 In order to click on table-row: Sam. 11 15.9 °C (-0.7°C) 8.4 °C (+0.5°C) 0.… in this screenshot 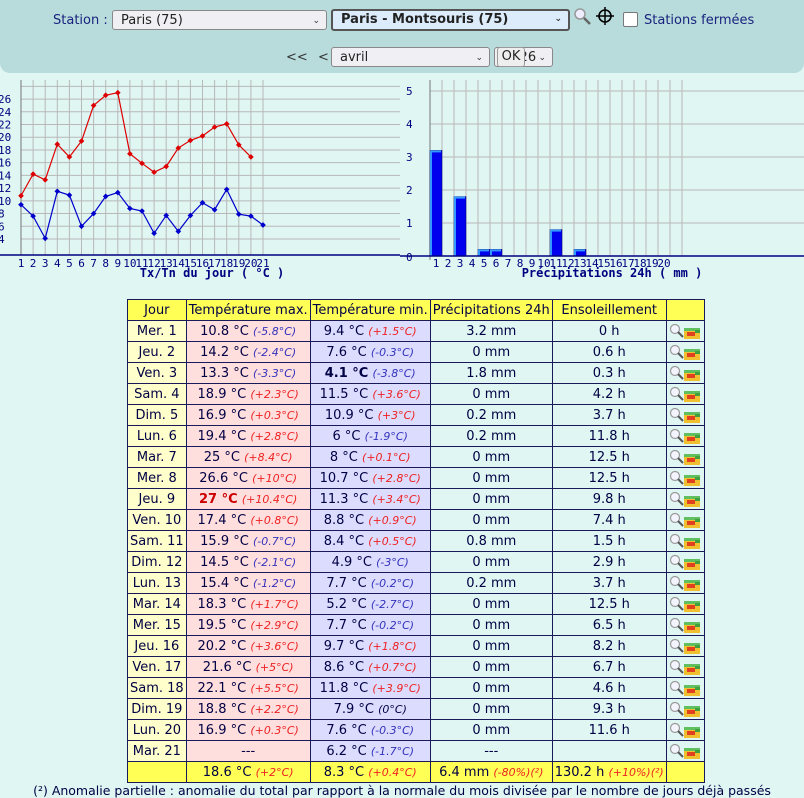, I will do `click(416, 541)`.